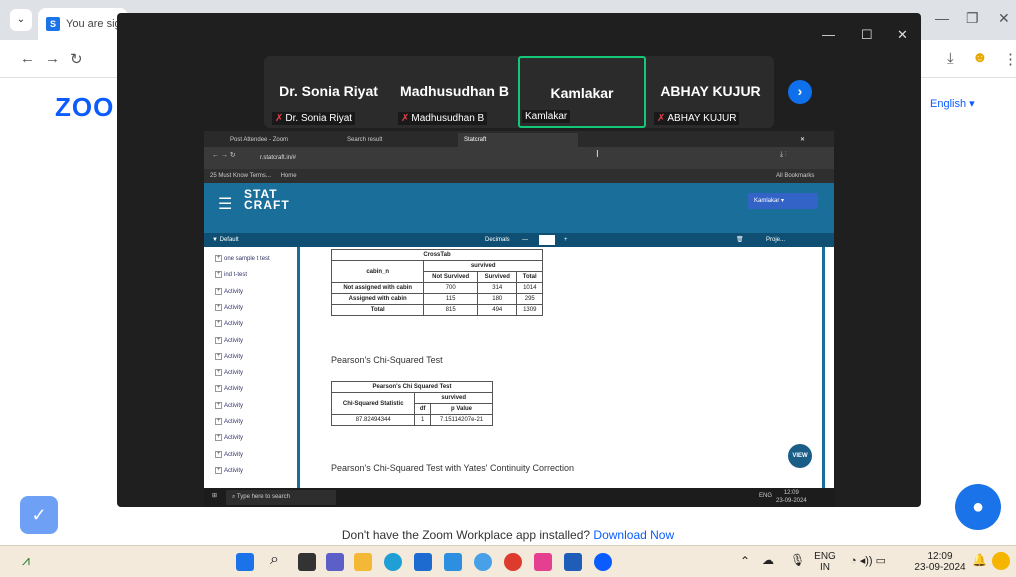 The width and height of the screenshot is (1016, 577). What do you see at coordinates (740, 240) in the screenshot?
I see `trash-icon: 🗑` at bounding box center [740, 240].